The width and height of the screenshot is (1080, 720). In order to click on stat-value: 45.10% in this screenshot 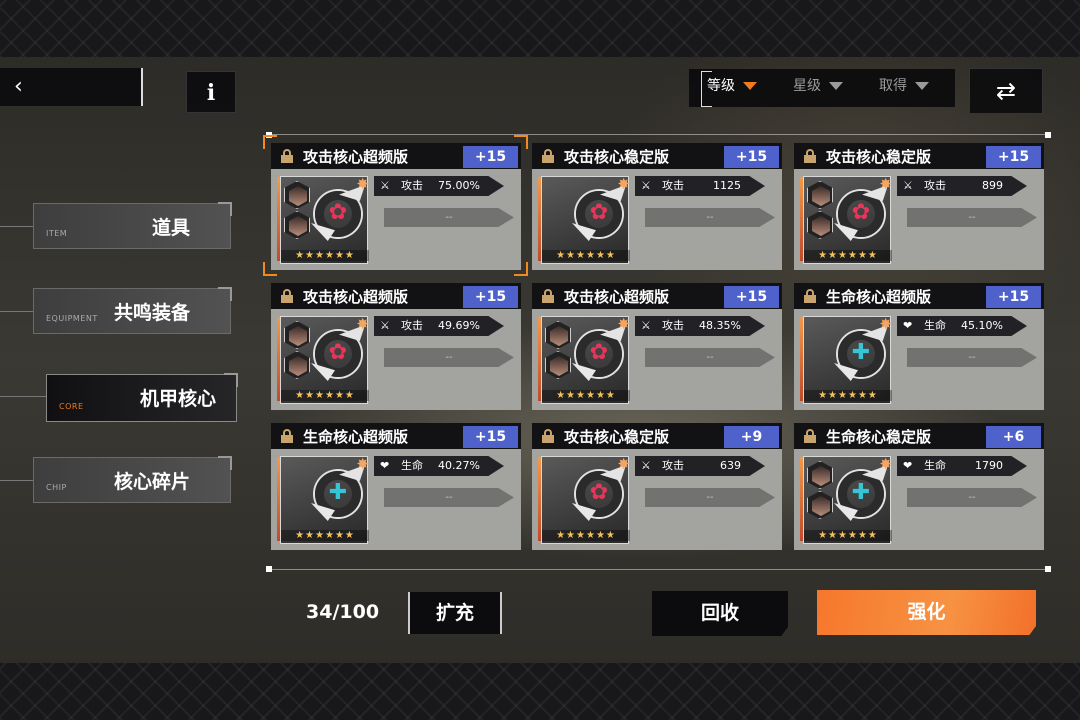, I will do `click(982, 325)`.